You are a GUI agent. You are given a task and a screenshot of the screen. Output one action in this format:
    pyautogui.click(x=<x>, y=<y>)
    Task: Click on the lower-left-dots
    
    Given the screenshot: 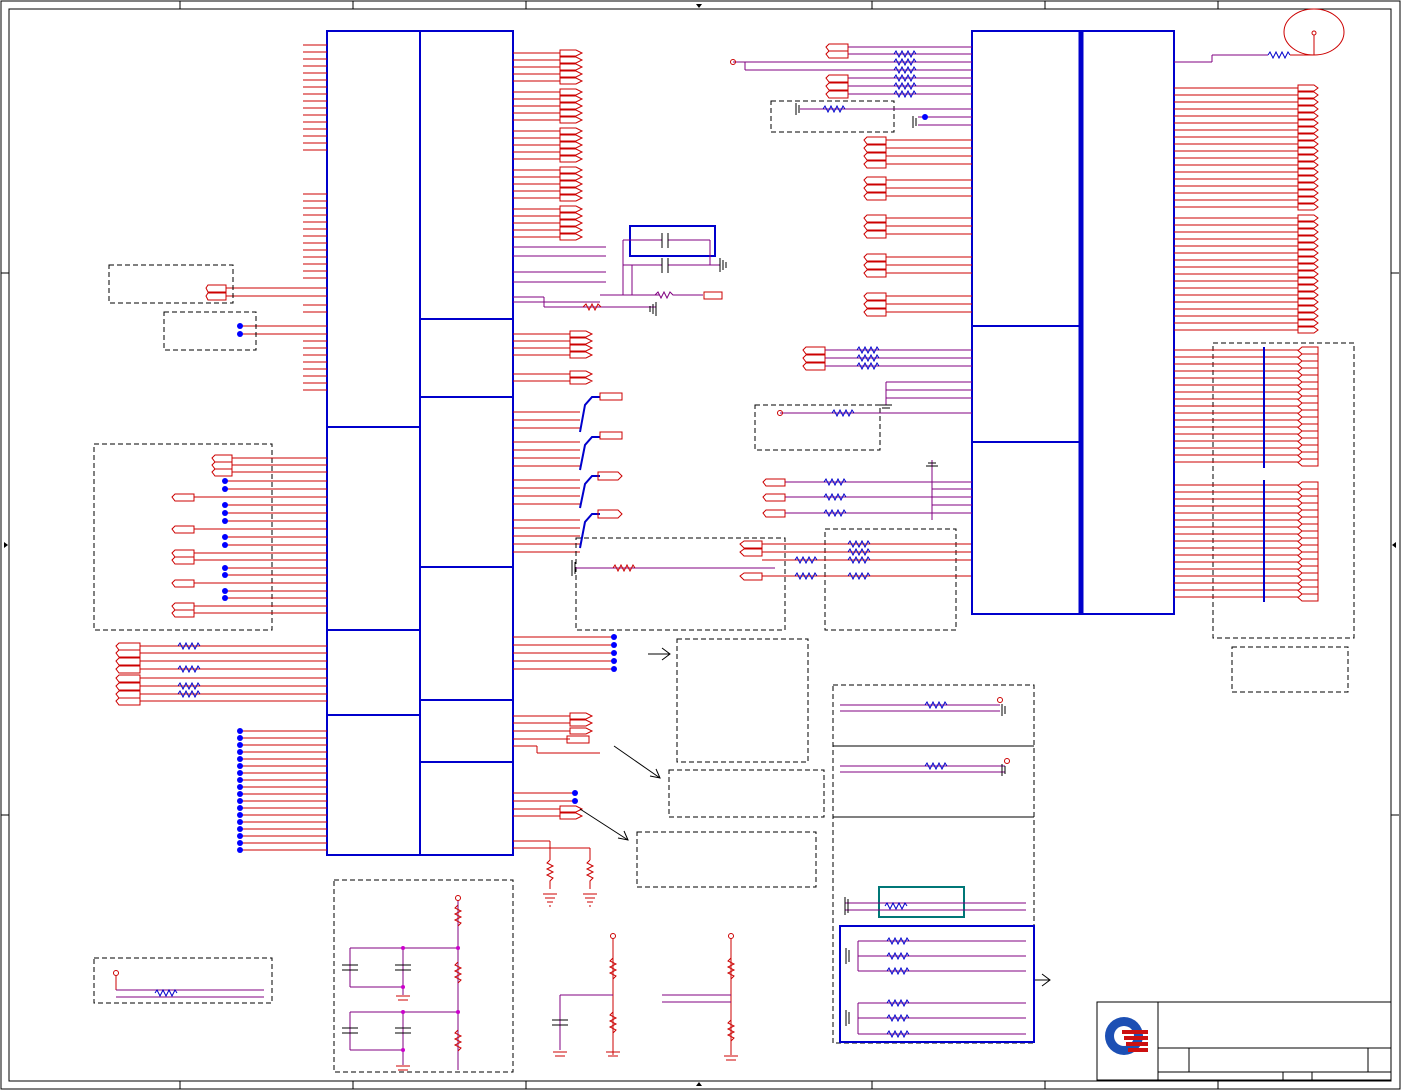 What is the action you would take?
    pyautogui.click(x=240, y=790)
    